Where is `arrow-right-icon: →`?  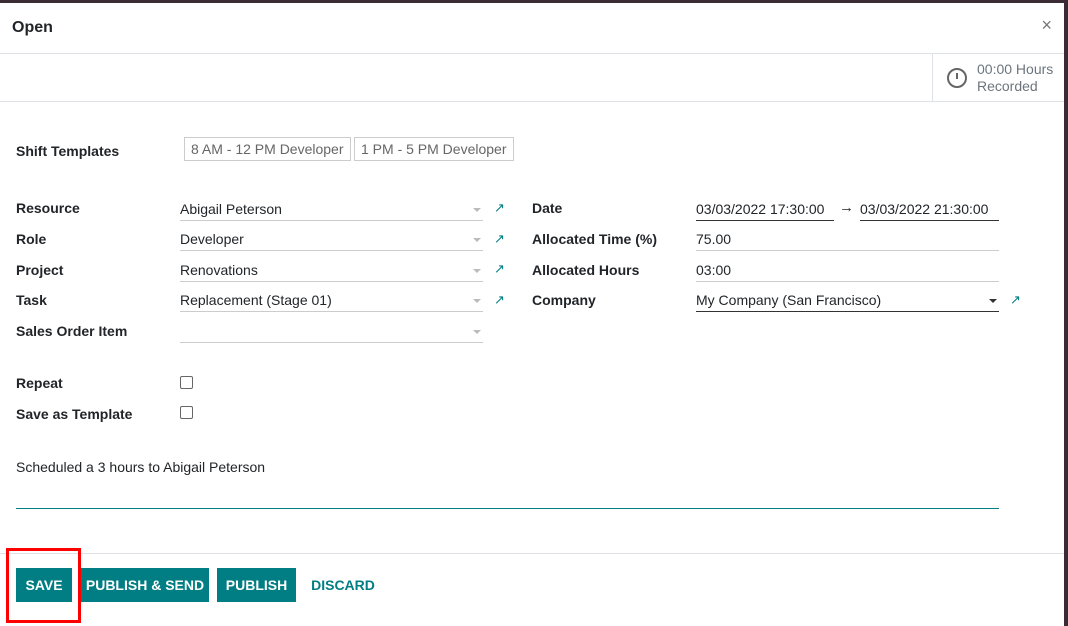
arrow-right-icon: → is located at coordinates (846, 207).